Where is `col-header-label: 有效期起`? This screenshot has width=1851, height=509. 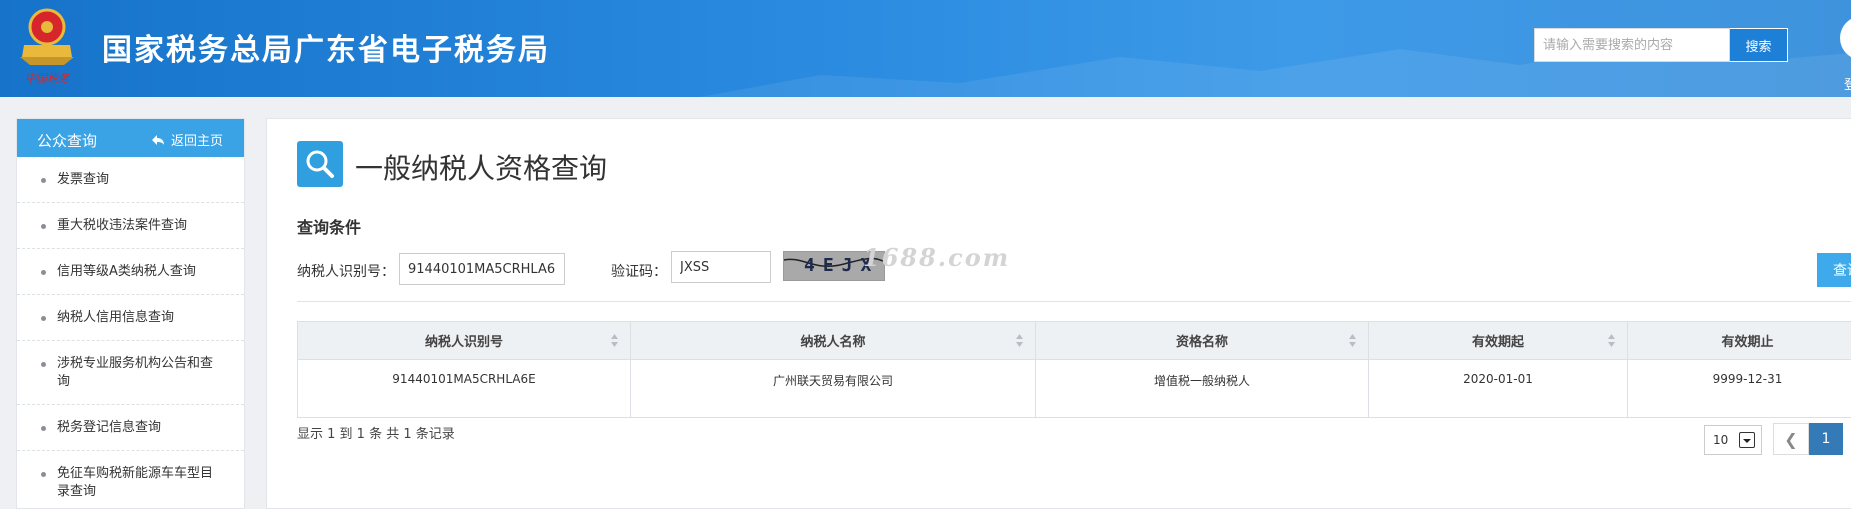 col-header-label: 有效期起 is located at coordinates (1498, 342).